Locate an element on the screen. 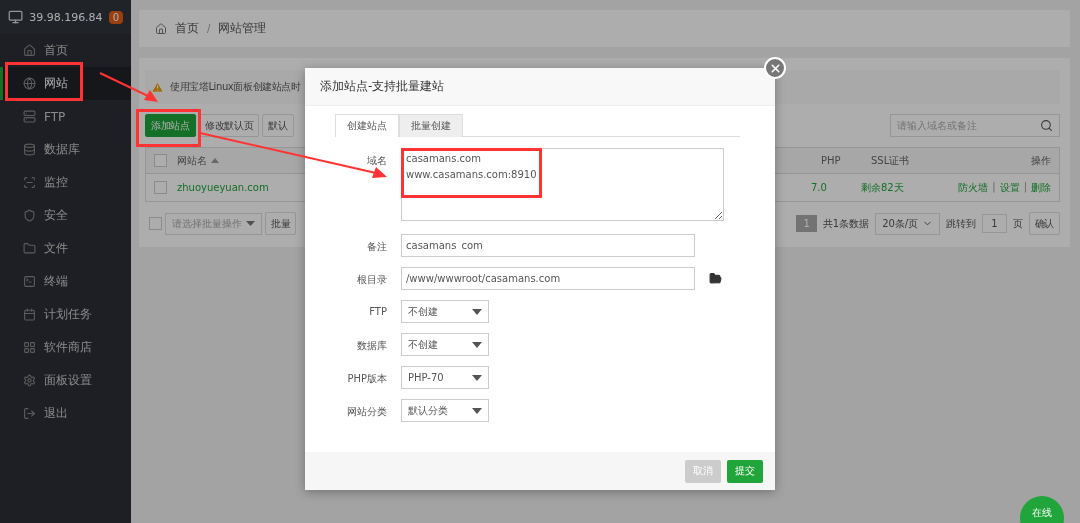  globe-icon is located at coordinates (29, 83).